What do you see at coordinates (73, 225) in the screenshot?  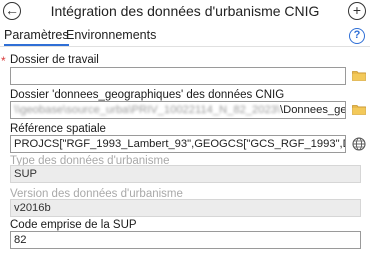 I see `footprint-code-label: Code emprise de la SUP` at bounding box center [73, 225].